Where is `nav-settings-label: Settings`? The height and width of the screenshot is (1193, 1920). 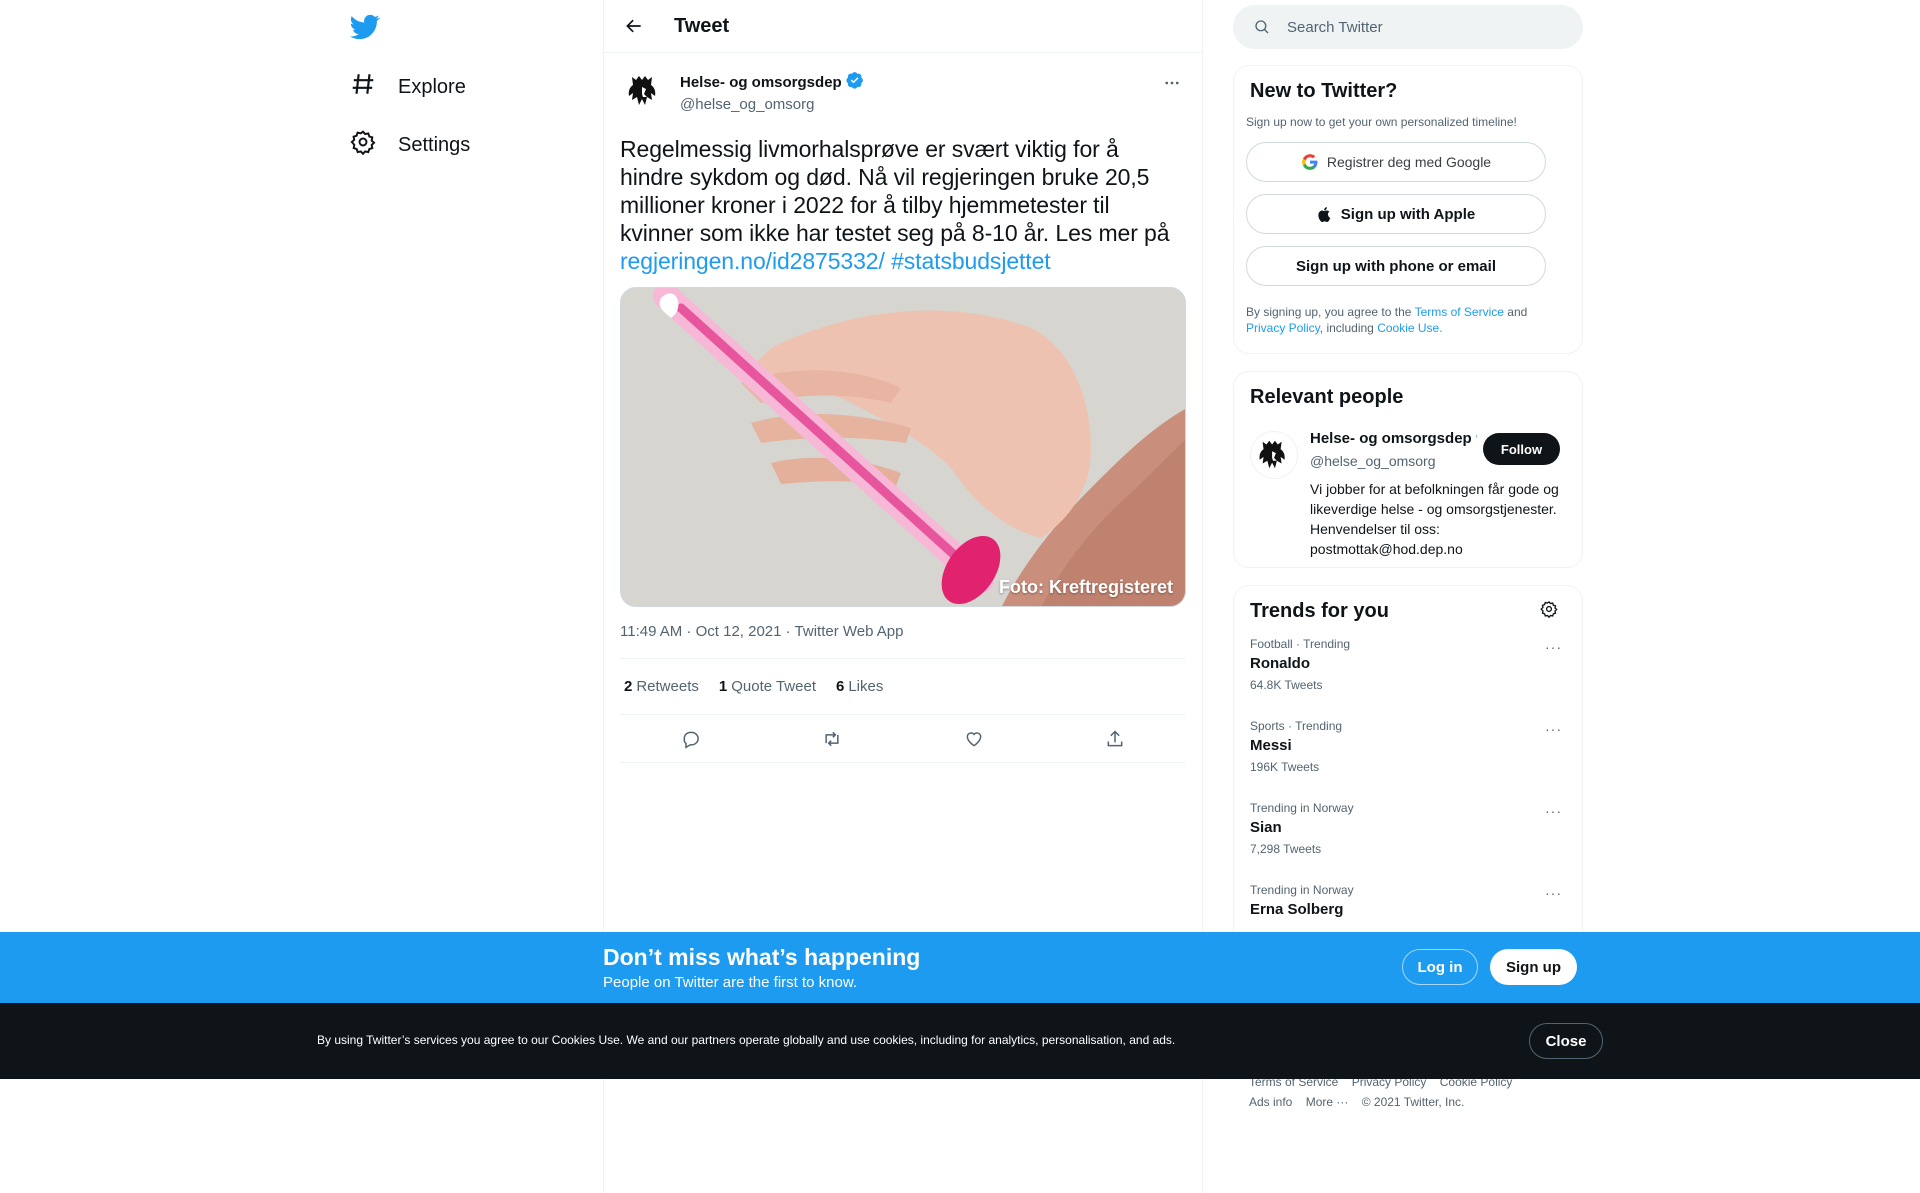
nav-settings-label: Settings is located at coordinates (434, 144).